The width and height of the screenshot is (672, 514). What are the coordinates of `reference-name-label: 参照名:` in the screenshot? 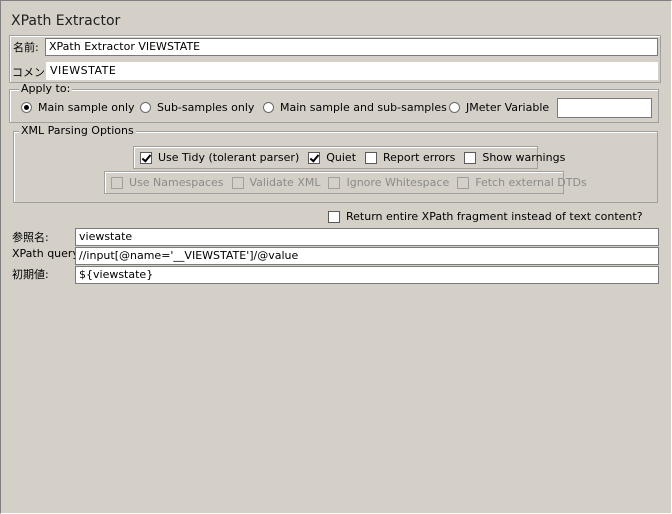 It's located at (30, 237).